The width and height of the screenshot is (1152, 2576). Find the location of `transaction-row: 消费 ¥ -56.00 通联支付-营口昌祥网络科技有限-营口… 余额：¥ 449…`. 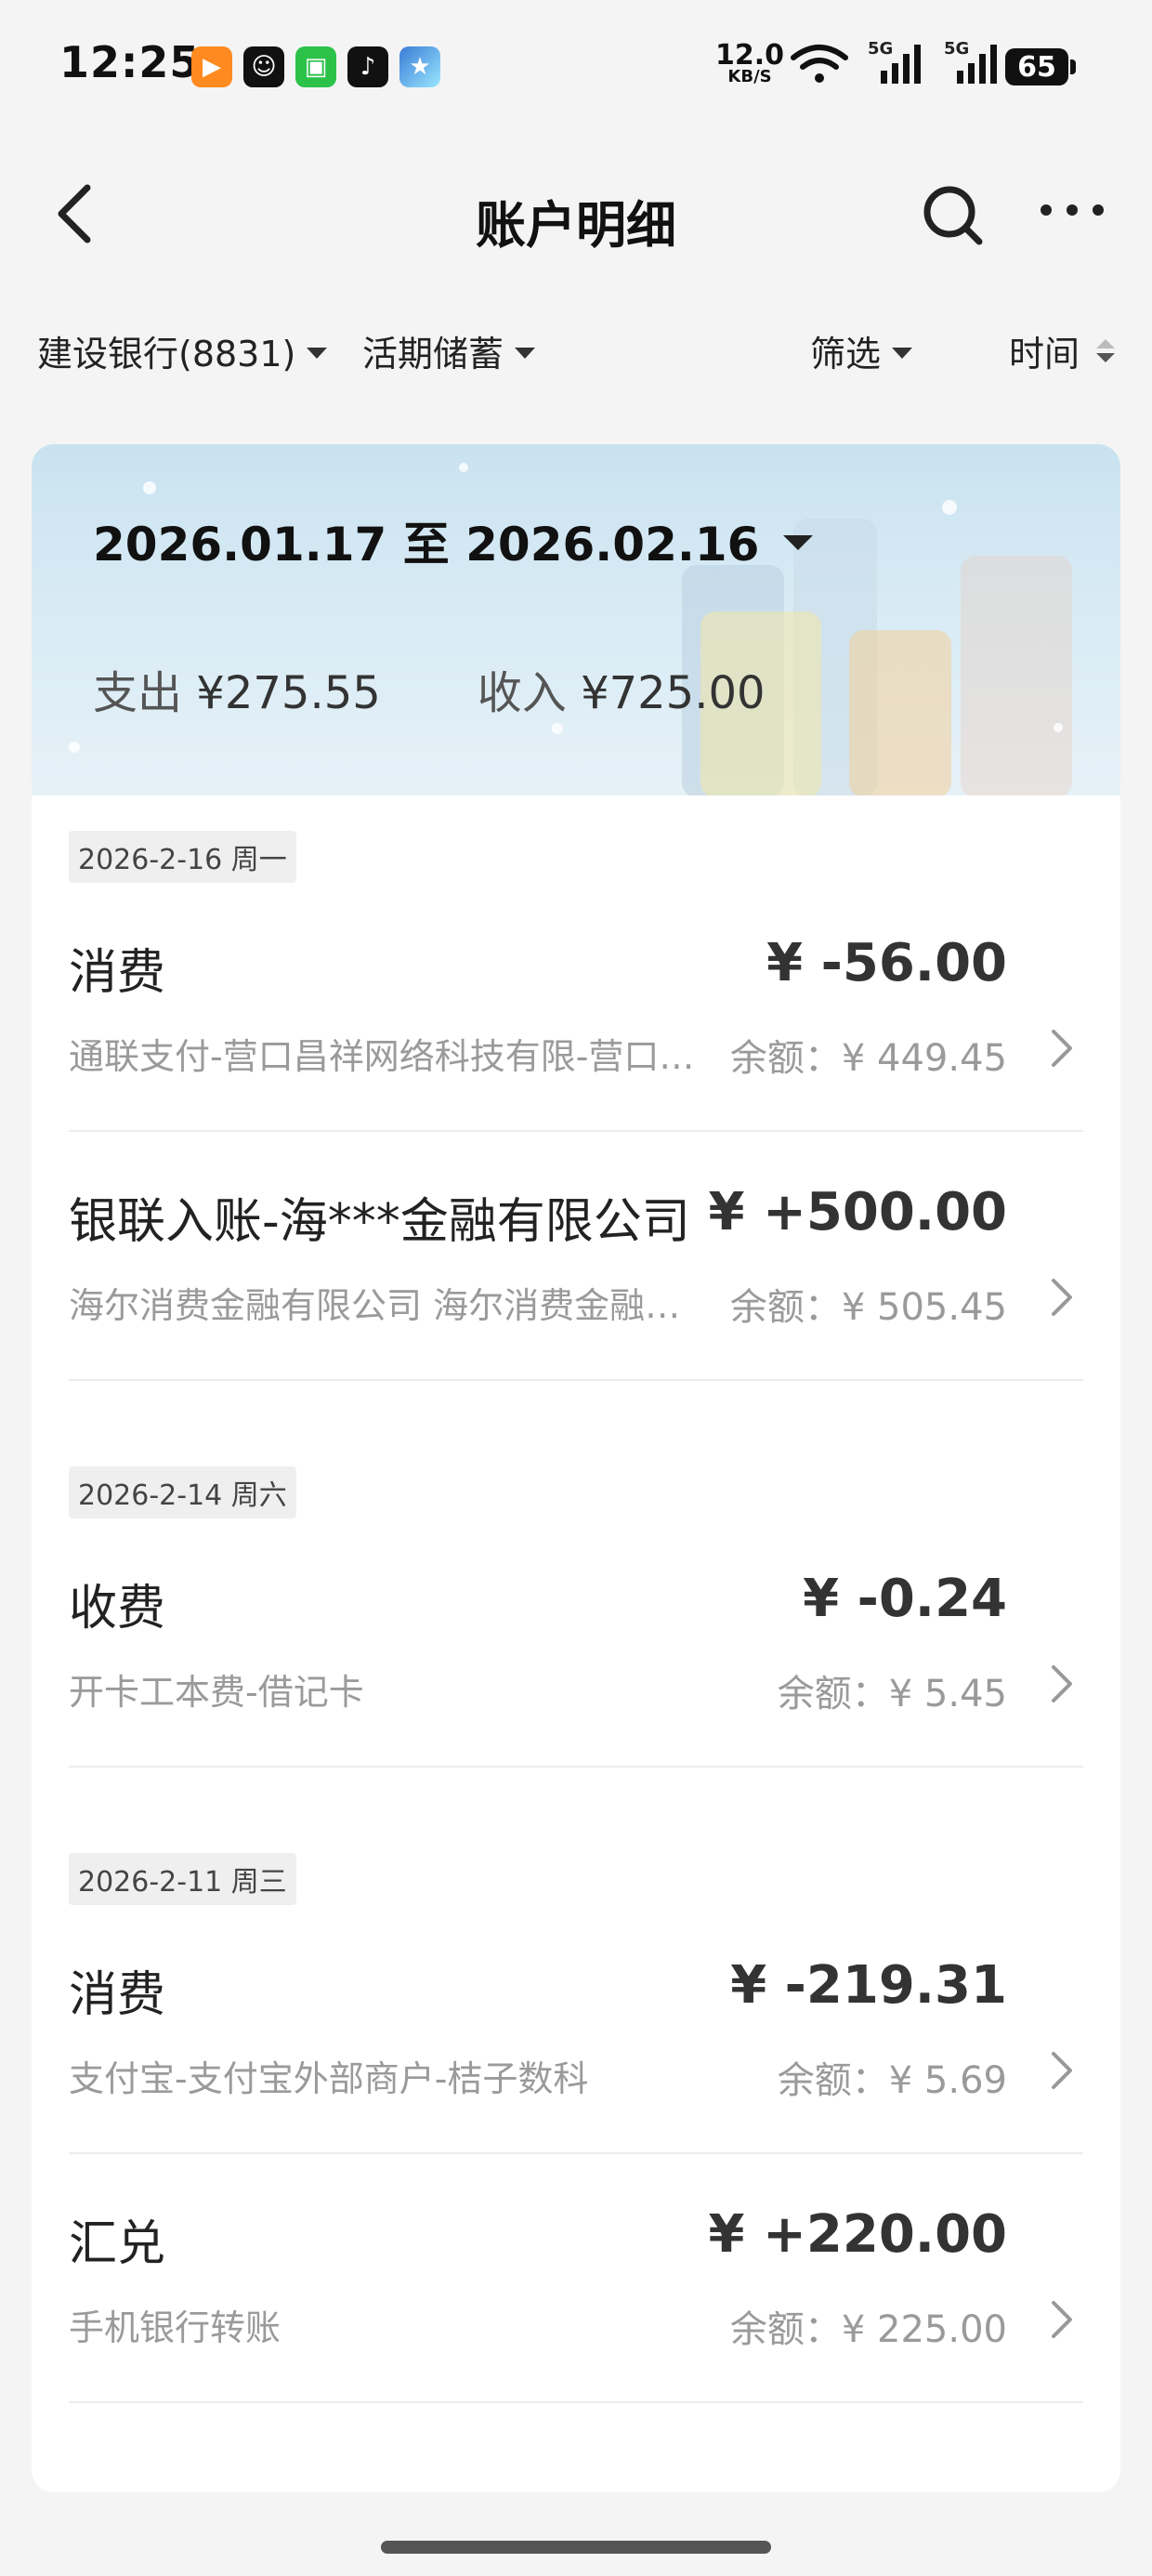

transaction-row: 消费 ¥ -56.00 通联支付-营口昌祥网络科技有限-营口… 余额：¥ 449… is located at coordinates (576, 1007).